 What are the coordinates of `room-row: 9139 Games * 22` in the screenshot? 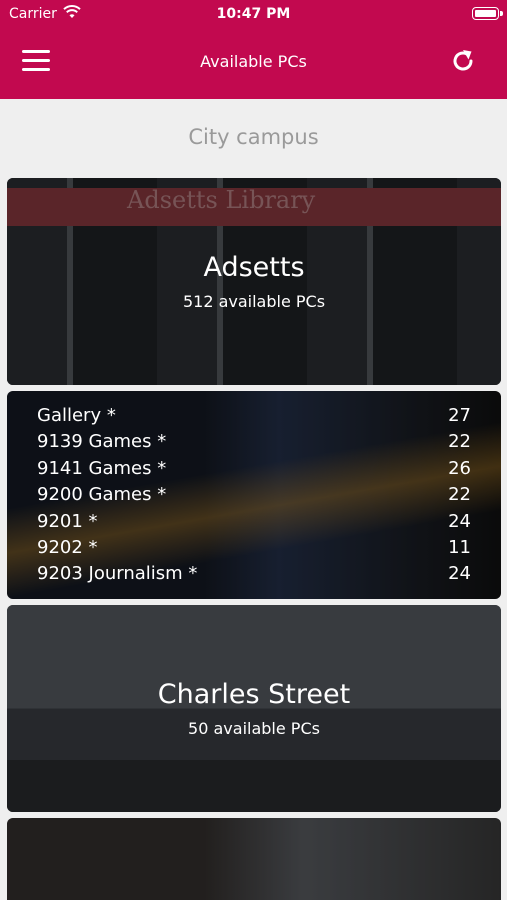 It's located at (254, 444).